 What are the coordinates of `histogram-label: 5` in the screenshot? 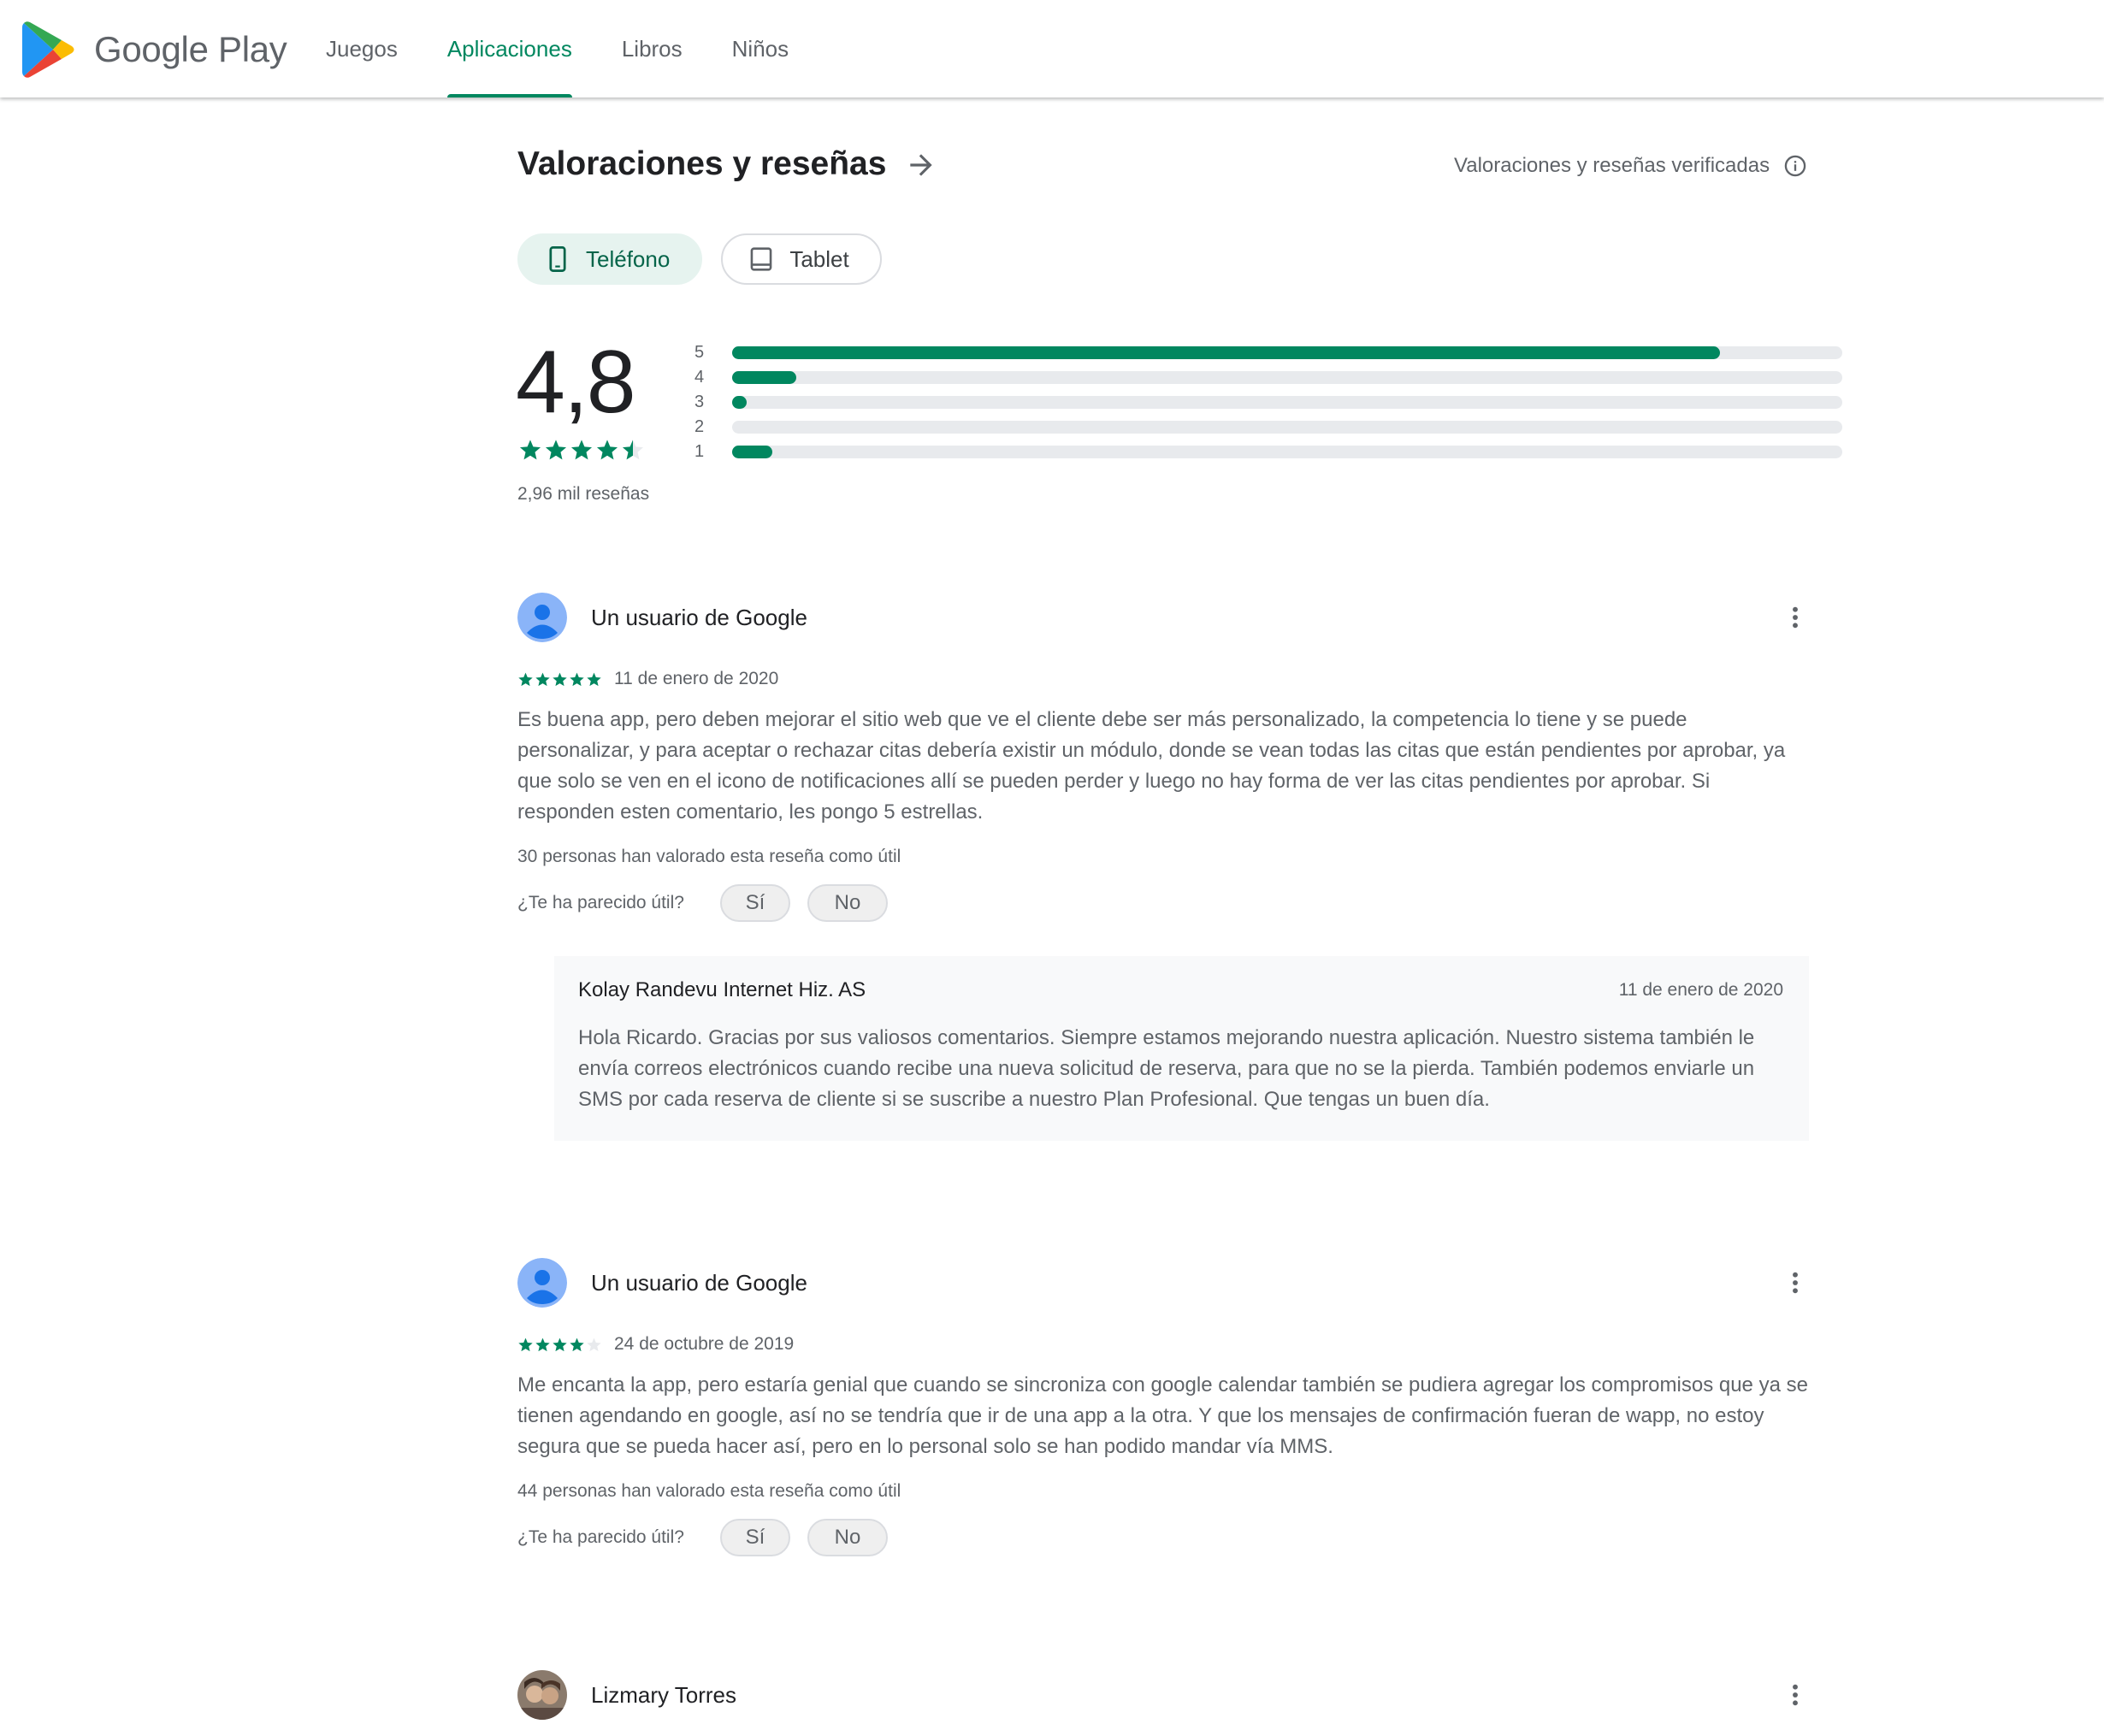 It's located at (699, 353).